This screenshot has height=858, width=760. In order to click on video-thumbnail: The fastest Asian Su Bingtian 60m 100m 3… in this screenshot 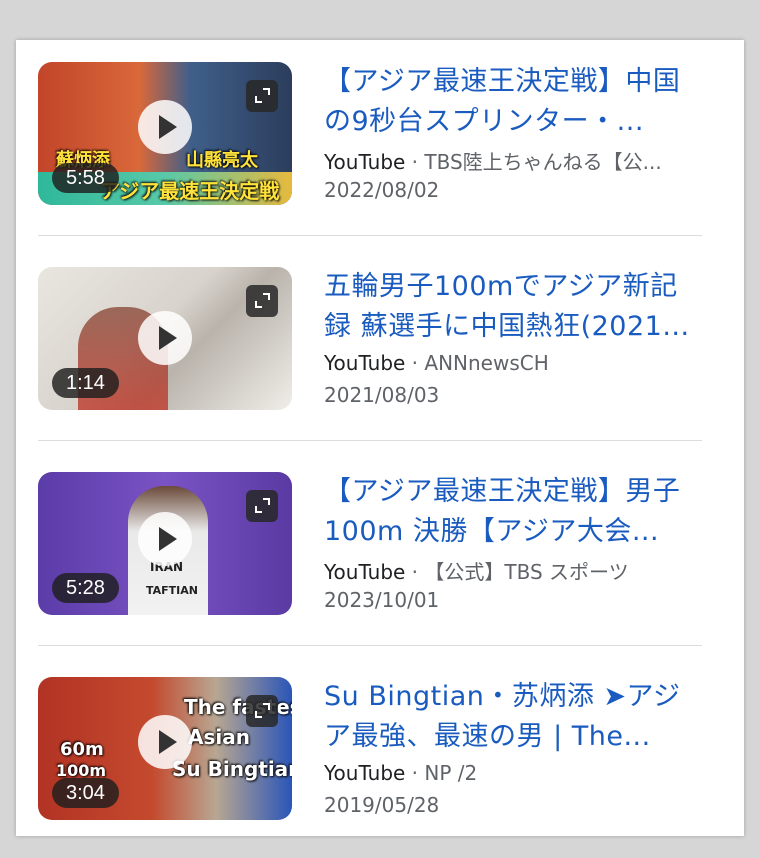, I will do `click(165, 748)`.